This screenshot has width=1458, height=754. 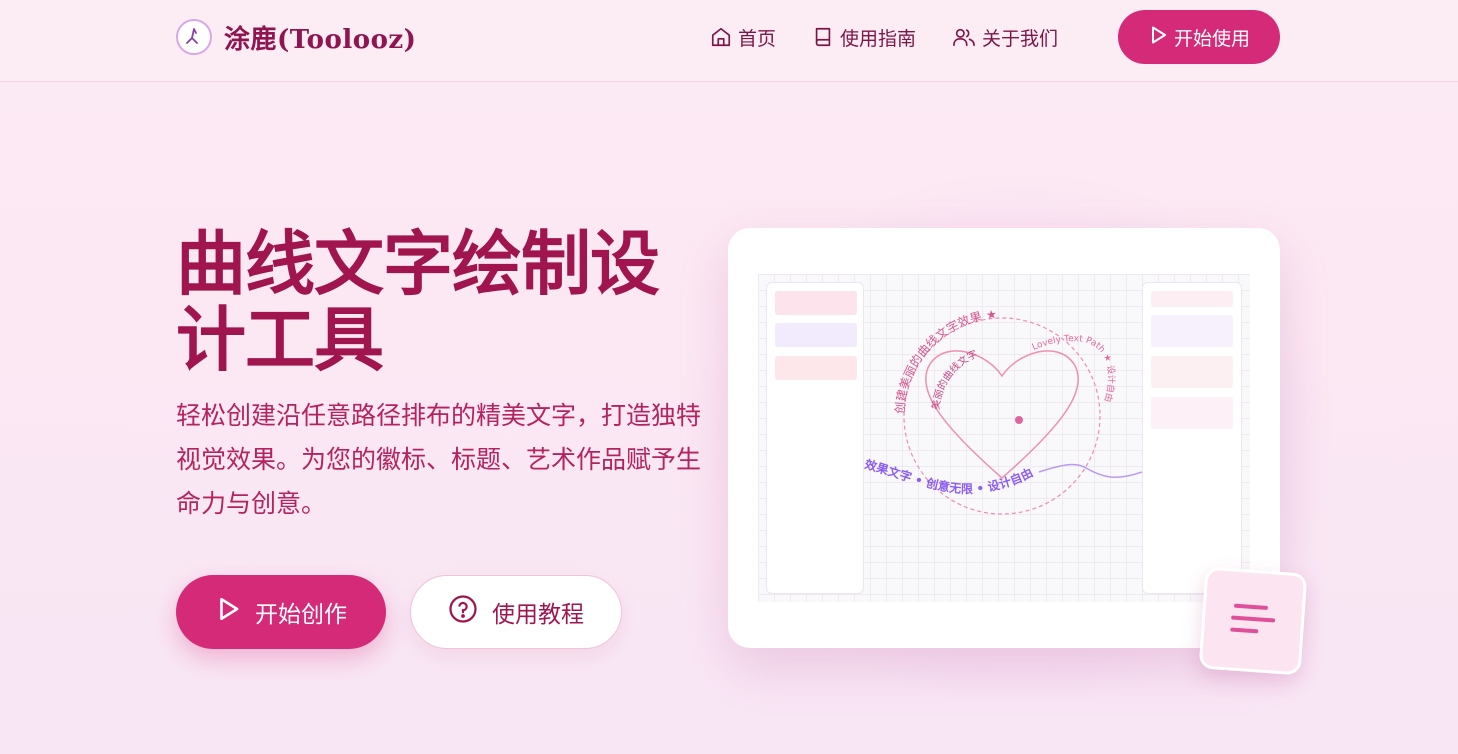 I want to click on nav-home: 首页, so click(x=743, y=37).